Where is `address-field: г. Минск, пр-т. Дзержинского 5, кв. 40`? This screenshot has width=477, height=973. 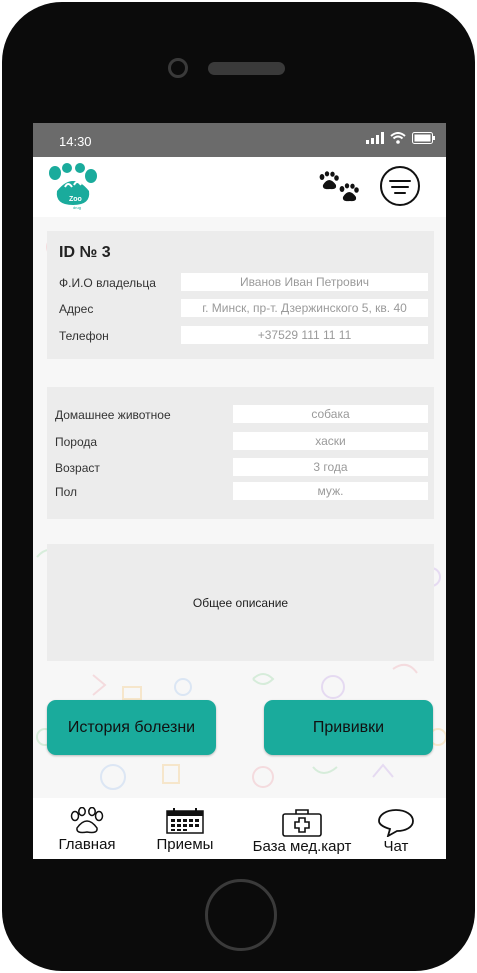 address-field: г. Минск, пр-т. Дзержинского 5, кв. 40 is located at coordinates (304, 308).